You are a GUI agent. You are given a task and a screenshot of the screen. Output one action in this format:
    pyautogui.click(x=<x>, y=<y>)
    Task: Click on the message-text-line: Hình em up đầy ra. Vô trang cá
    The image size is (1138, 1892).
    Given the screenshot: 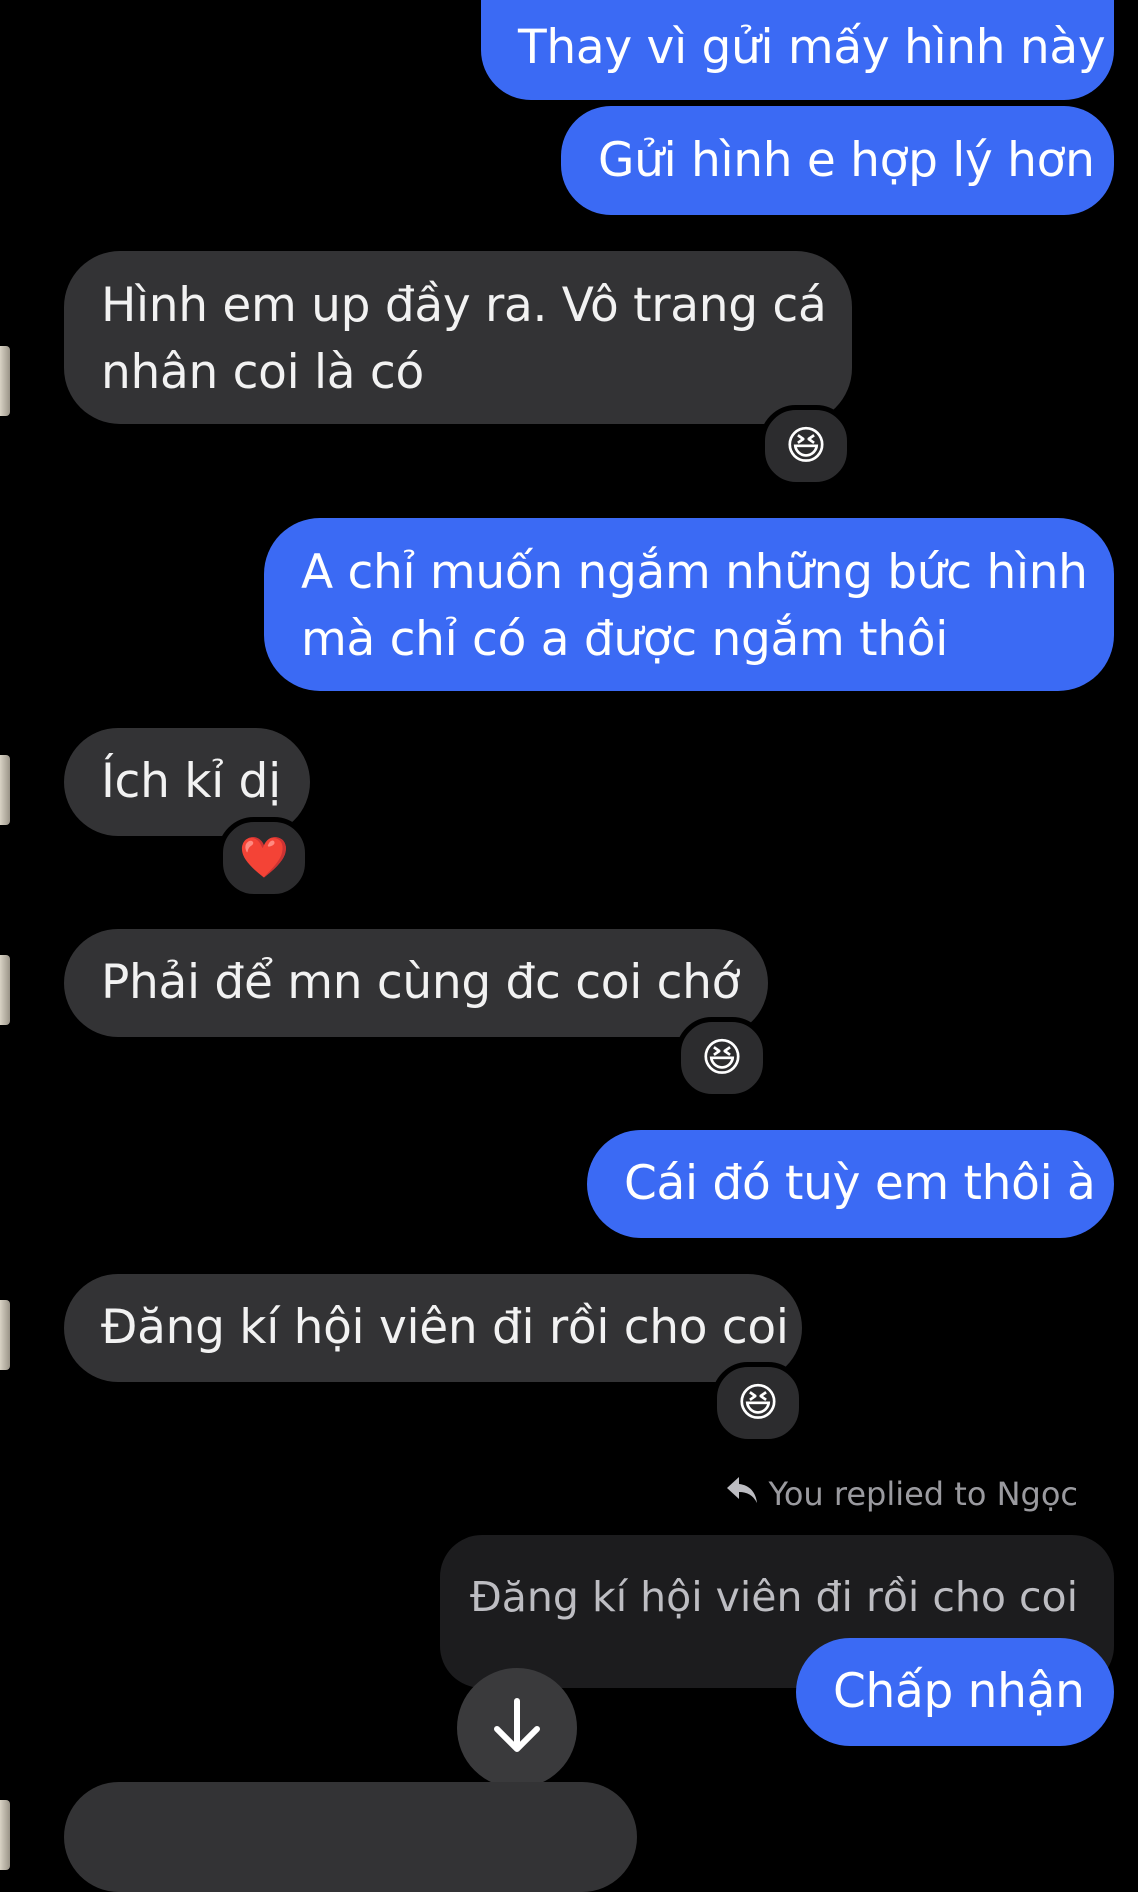 What is the action you would take?
    pyautogui.click(x=464, y=305)
    